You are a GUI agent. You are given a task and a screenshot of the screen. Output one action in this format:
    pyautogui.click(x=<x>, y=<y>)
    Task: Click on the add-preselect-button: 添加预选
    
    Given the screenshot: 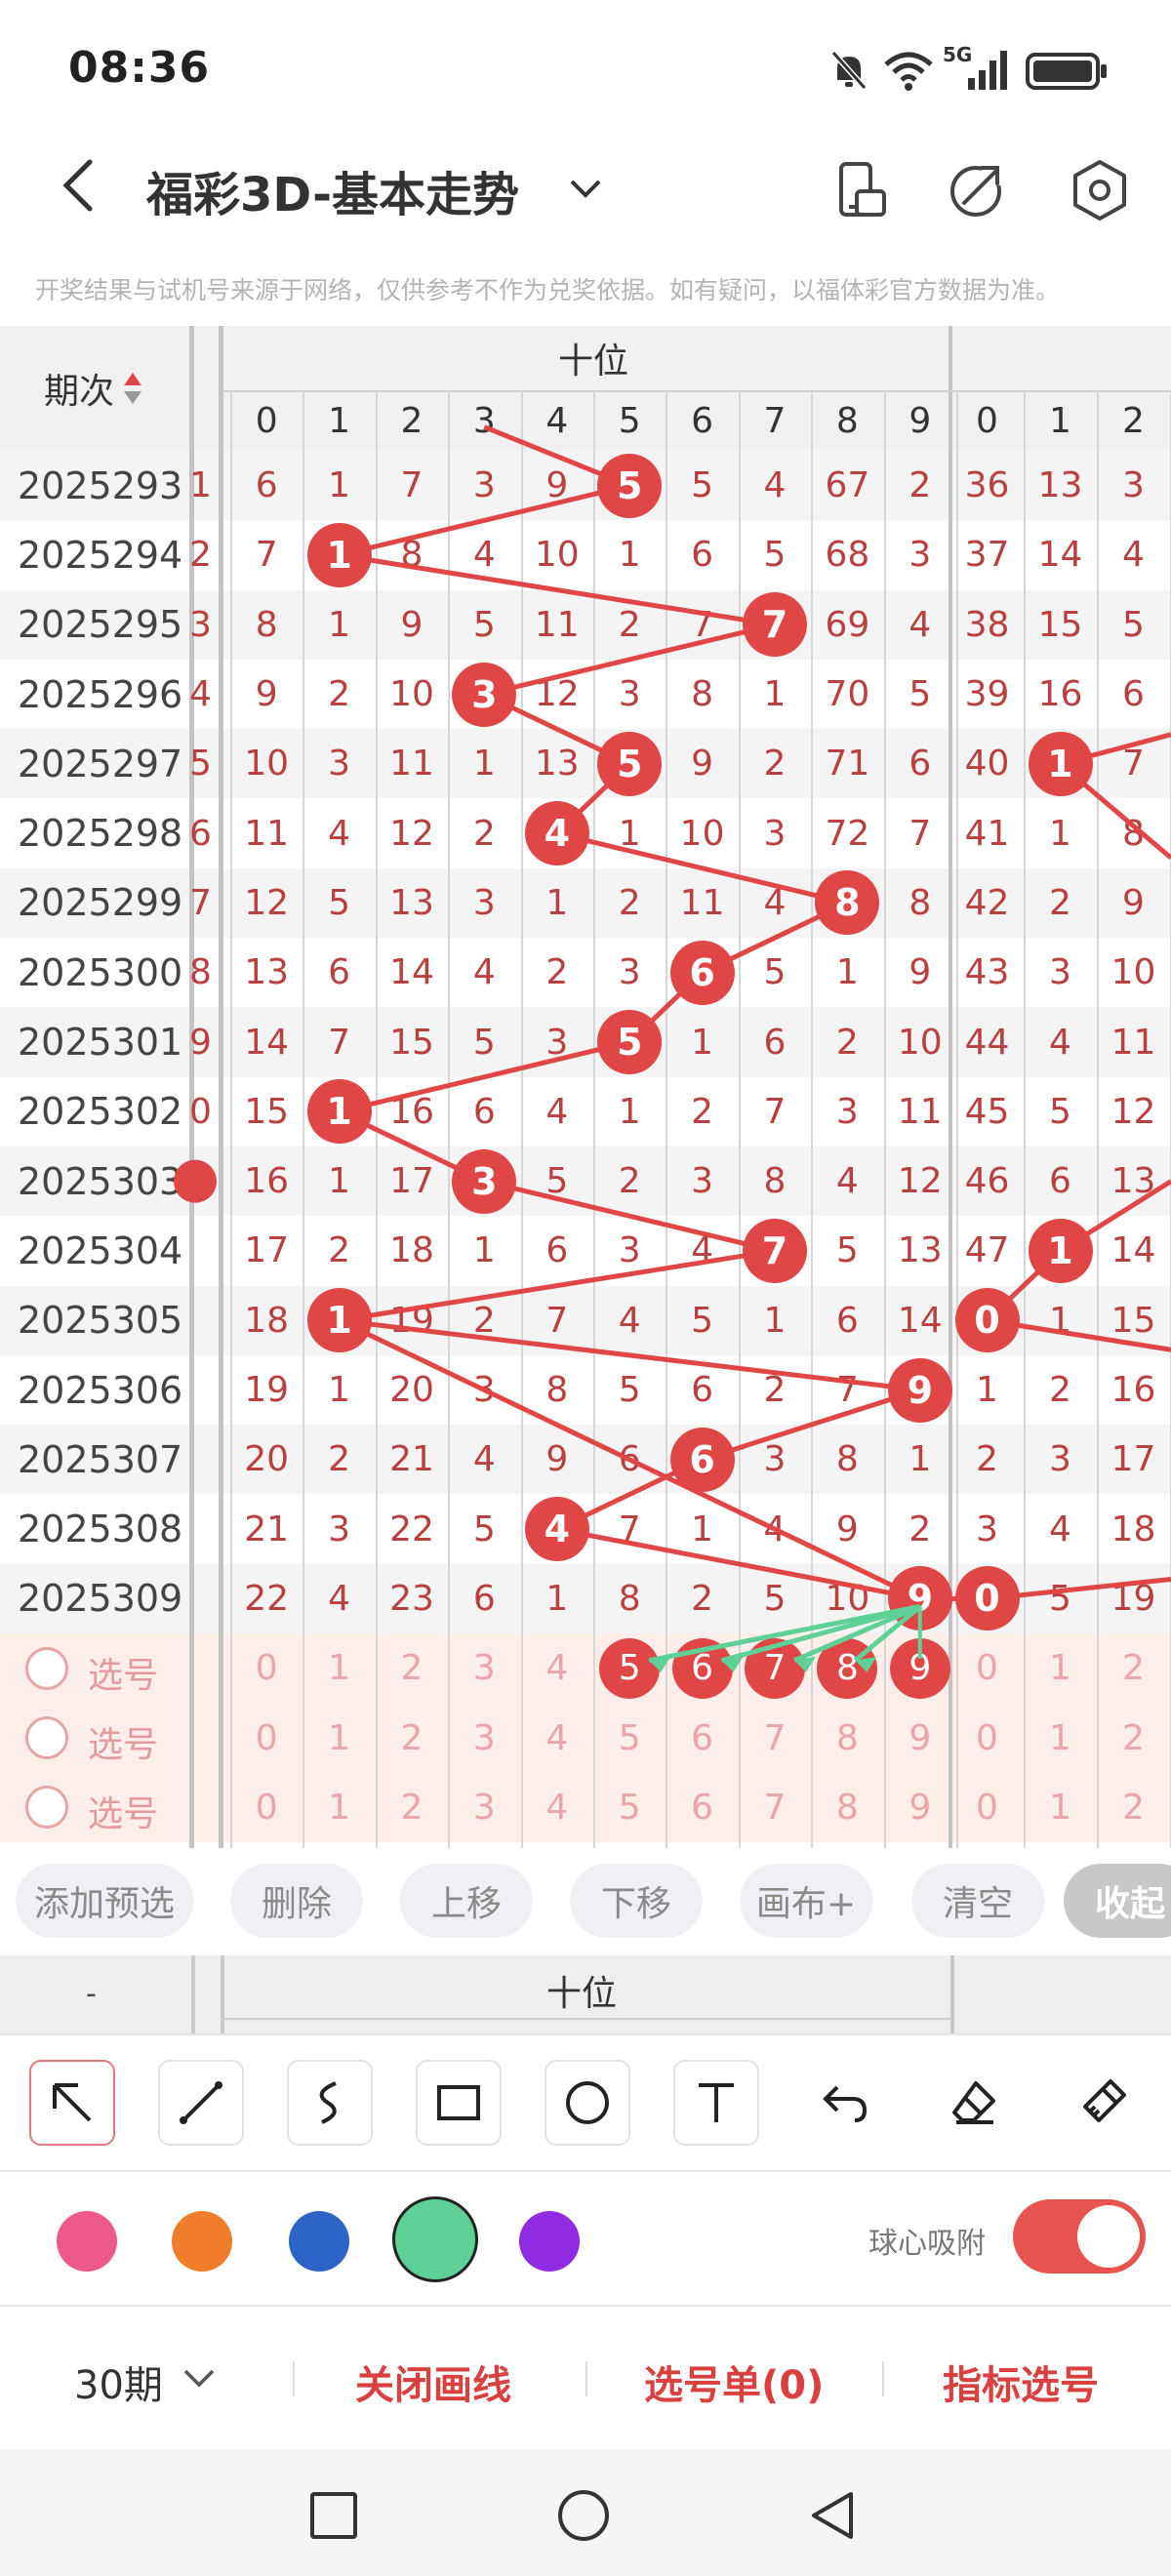 What is the action you would take?
    pyautogui.click(x=104, y=1901)
    